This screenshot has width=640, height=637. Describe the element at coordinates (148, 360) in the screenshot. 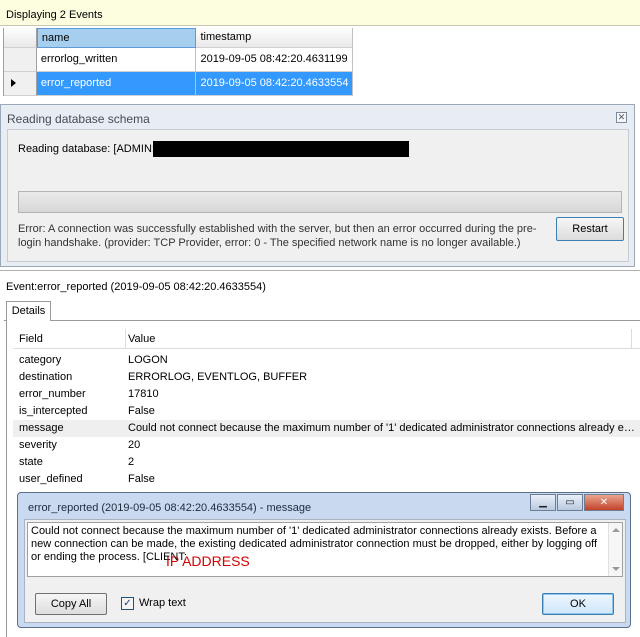

I see `property-value: LOGON` at that location.